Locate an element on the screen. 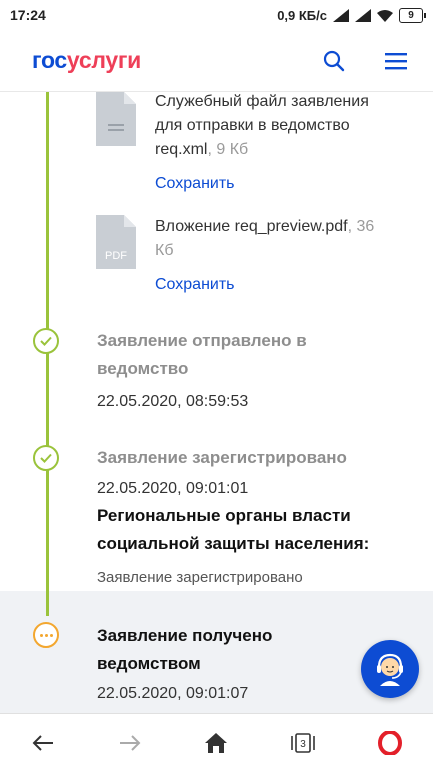 The height and width of the screenshot is (771, 433). status-bar: 17:24 0,9 КБ/с 9 is located at coordinates (216, 15).